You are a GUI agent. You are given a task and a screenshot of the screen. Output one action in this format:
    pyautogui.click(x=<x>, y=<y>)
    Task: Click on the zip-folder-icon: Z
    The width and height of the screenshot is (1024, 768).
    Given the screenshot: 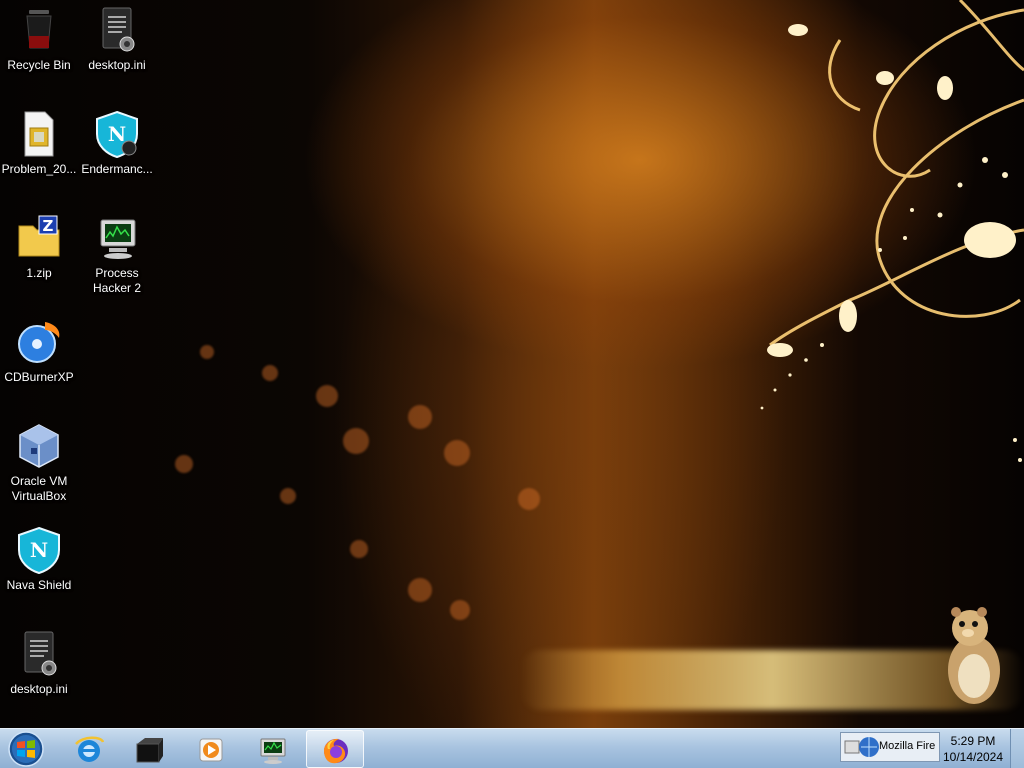 What is the action you would take?
    pyautogui.click(x=39, y=236)
    